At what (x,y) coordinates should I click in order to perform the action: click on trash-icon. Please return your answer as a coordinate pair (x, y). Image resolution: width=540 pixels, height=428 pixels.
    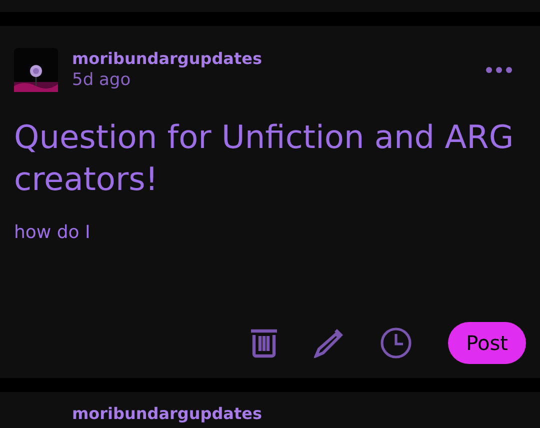
    Looking at the image, I should click on (264, 343).